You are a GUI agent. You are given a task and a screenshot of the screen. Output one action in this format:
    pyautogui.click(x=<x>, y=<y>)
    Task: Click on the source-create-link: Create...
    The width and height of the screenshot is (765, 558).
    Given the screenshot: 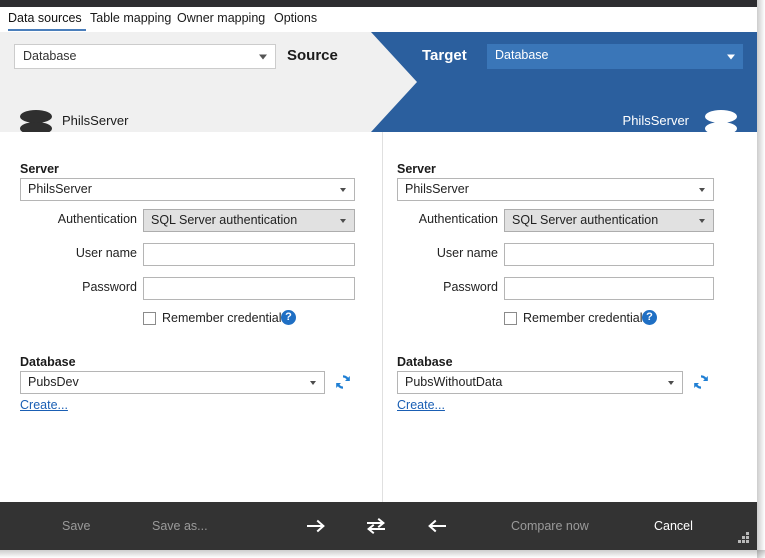 What is the action you would take?
    pyautogui.click(x=44, y=405)
    